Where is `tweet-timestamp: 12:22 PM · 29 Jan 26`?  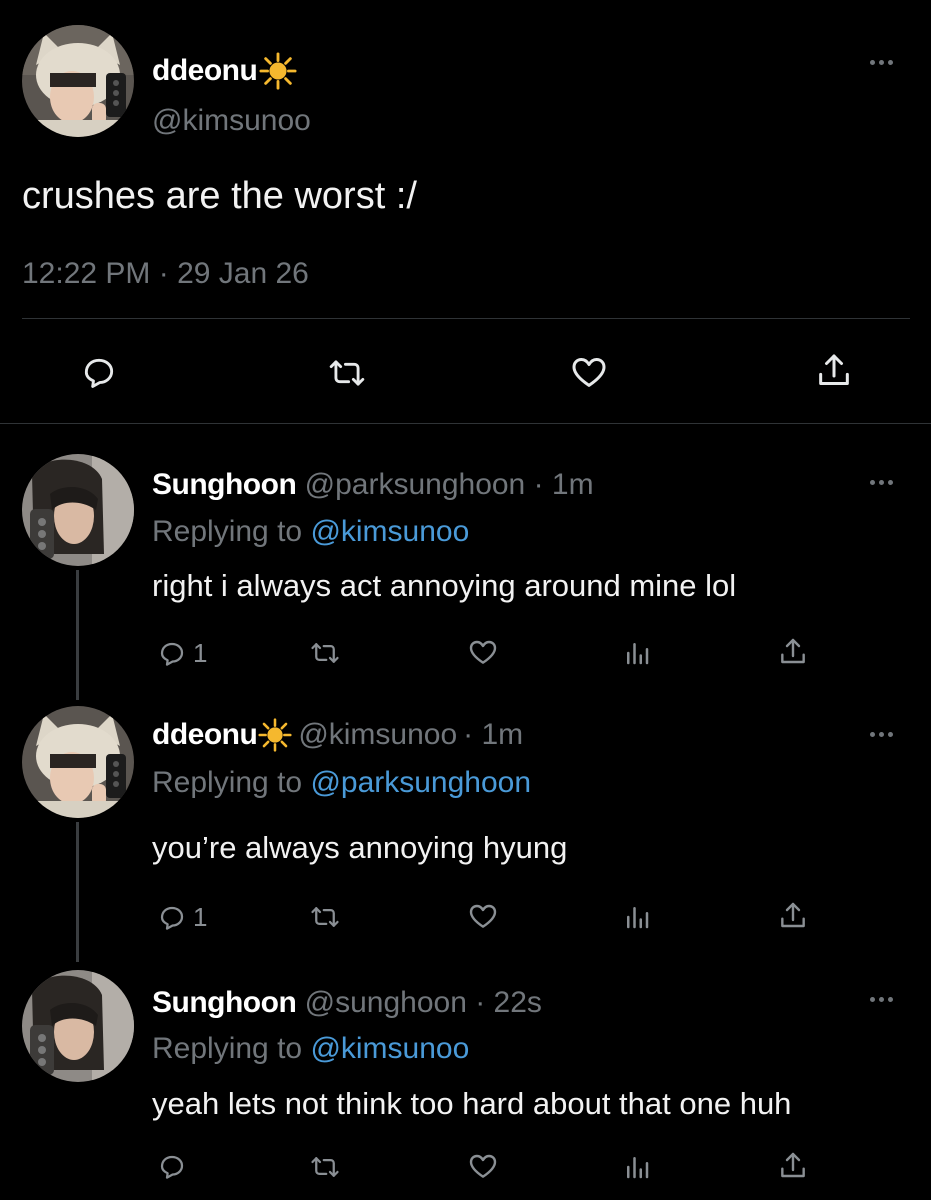
tweet-timestamp: 12:22 PM · 29 Jan 26 is located at coordinates (165, 274).